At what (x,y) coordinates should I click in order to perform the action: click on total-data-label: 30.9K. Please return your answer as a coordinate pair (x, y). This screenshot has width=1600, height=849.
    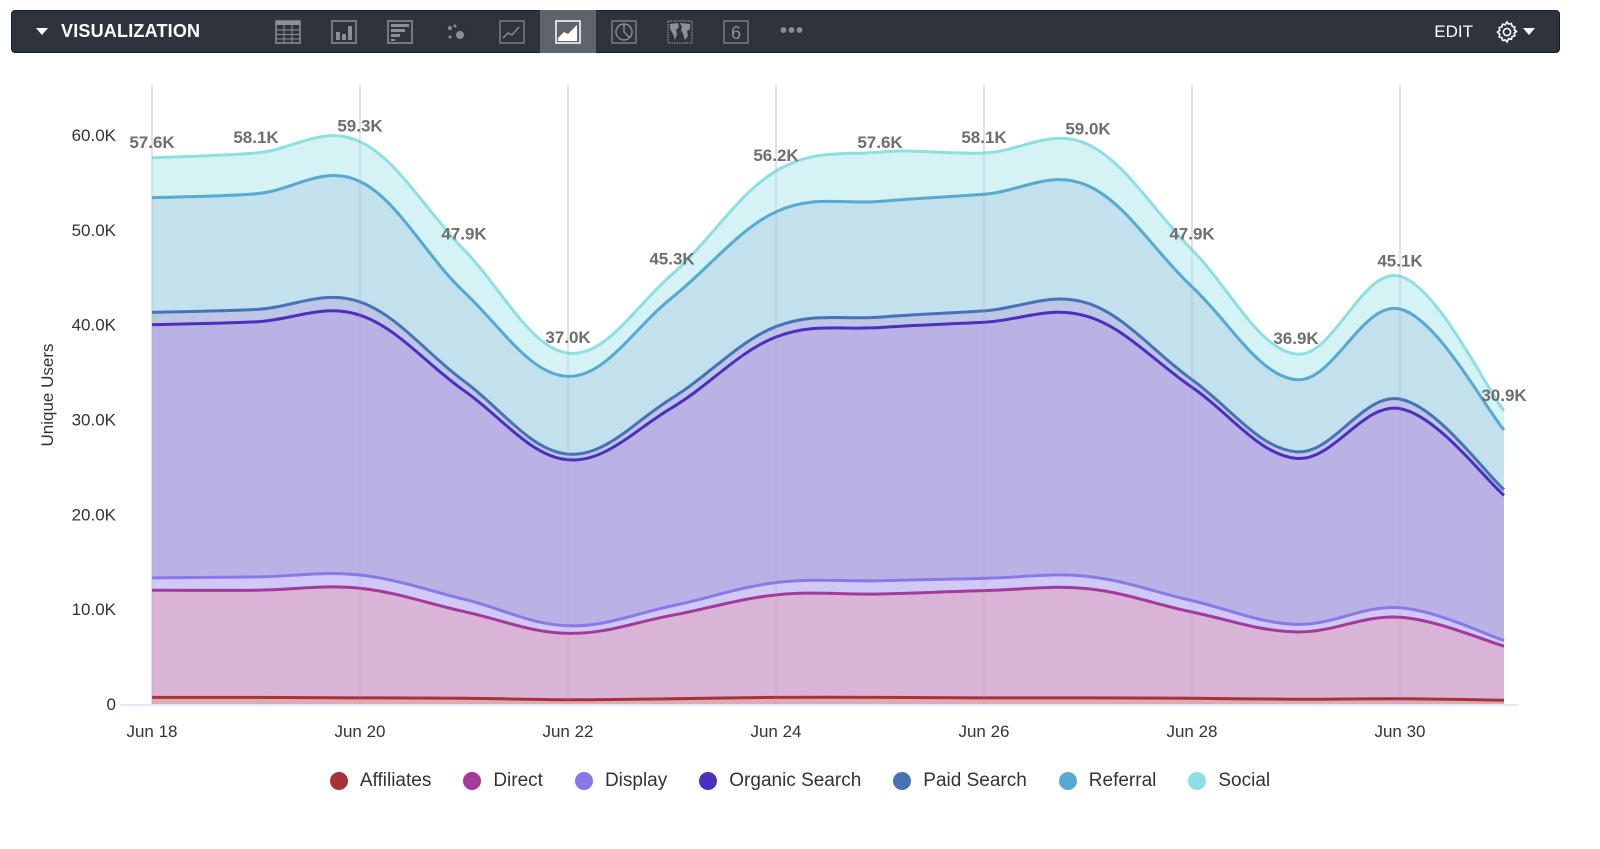
    Looking at the image, I should click on (1504, 395).